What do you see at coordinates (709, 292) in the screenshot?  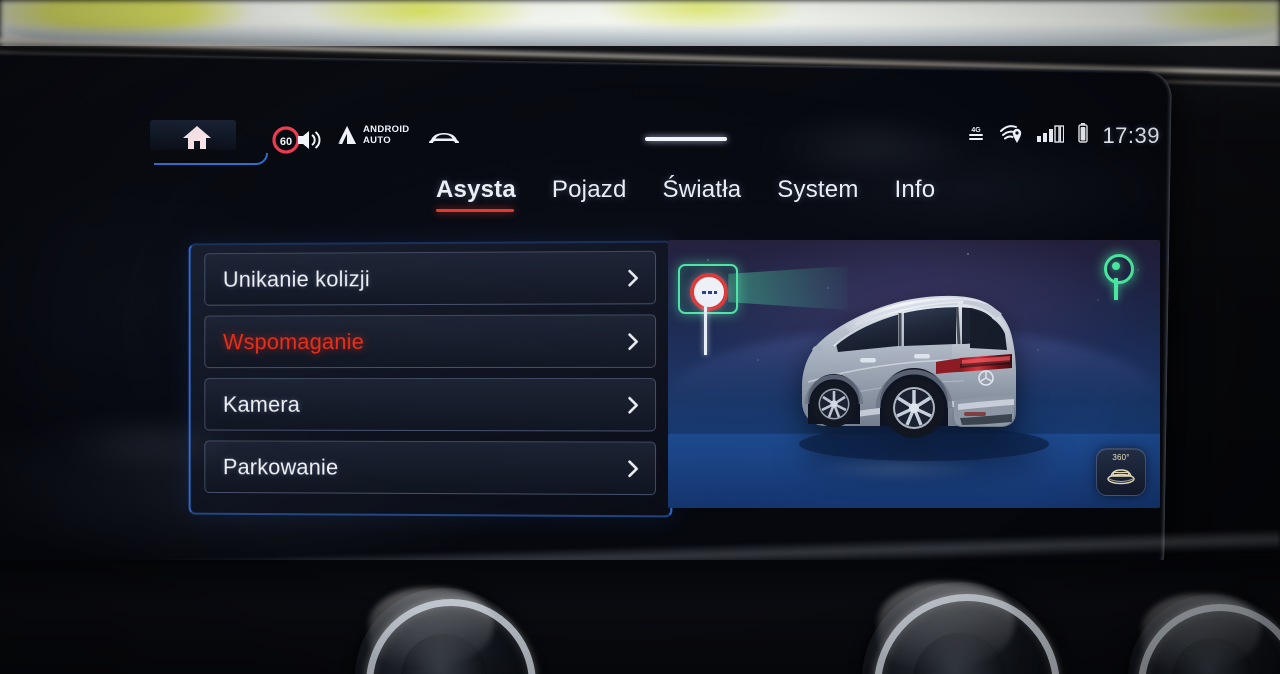 I see `road-sign-disc` at bounding box center [709, 292].